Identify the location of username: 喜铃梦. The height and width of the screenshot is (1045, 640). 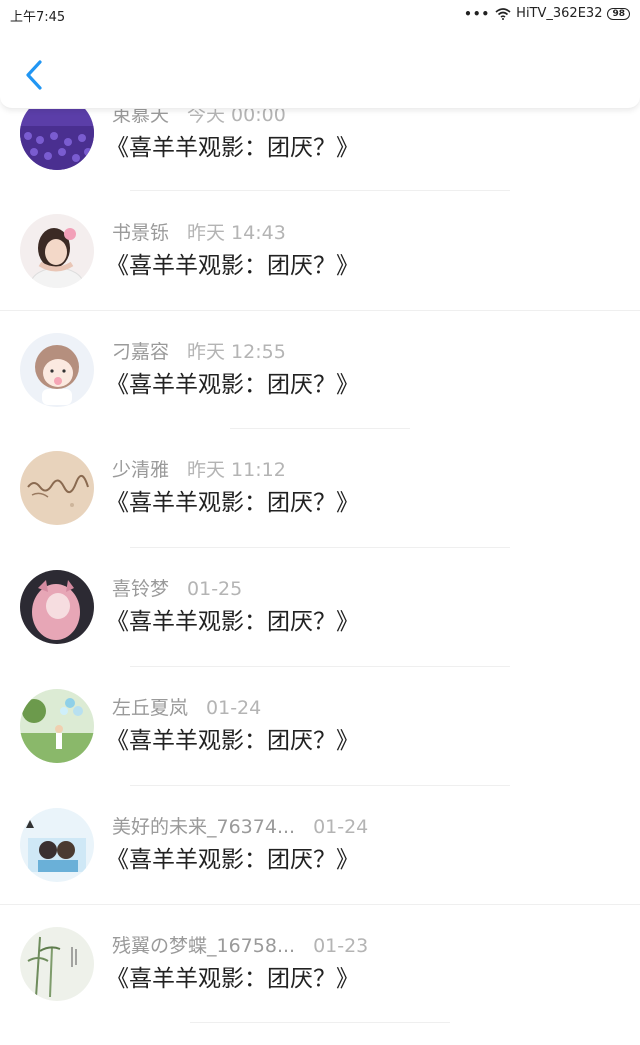
(140, 589).